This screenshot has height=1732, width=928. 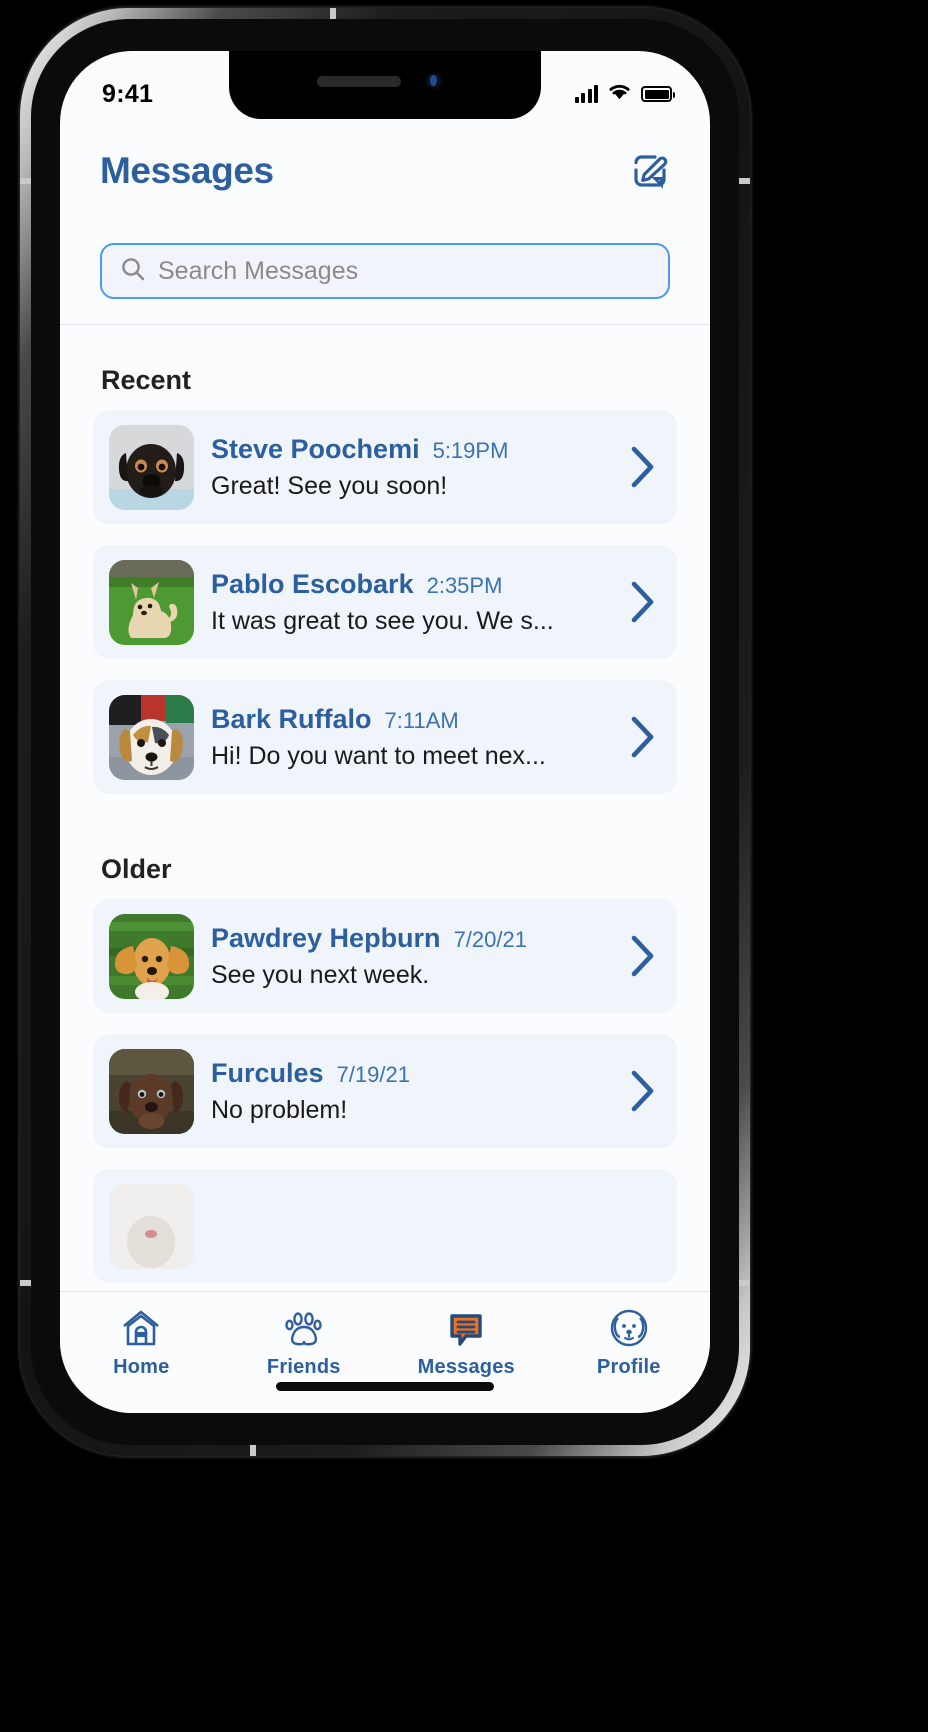 What do you see at coordinates (187, 170) in the screenshot?
I see `page-title: Messages` at bounding box center [187, 170].